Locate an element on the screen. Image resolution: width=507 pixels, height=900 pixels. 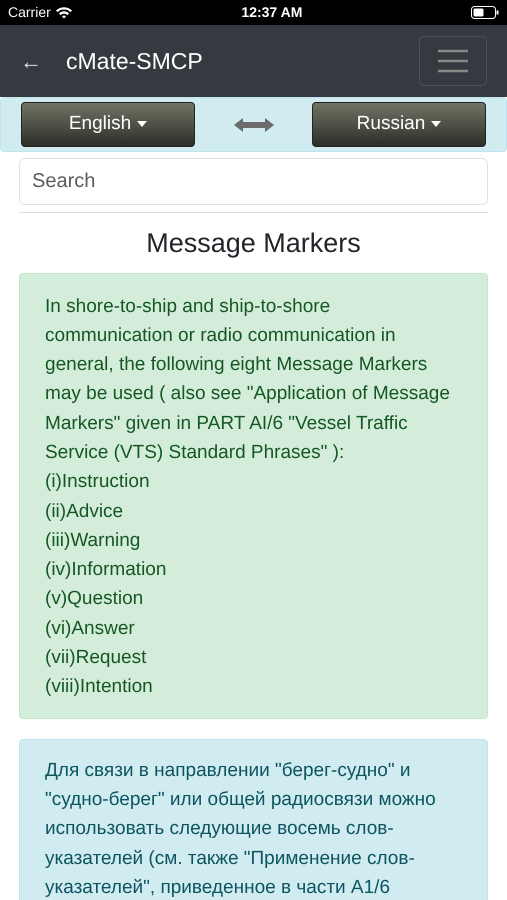
message-marker-item: (v)Question is located at coordinates (94, 599).